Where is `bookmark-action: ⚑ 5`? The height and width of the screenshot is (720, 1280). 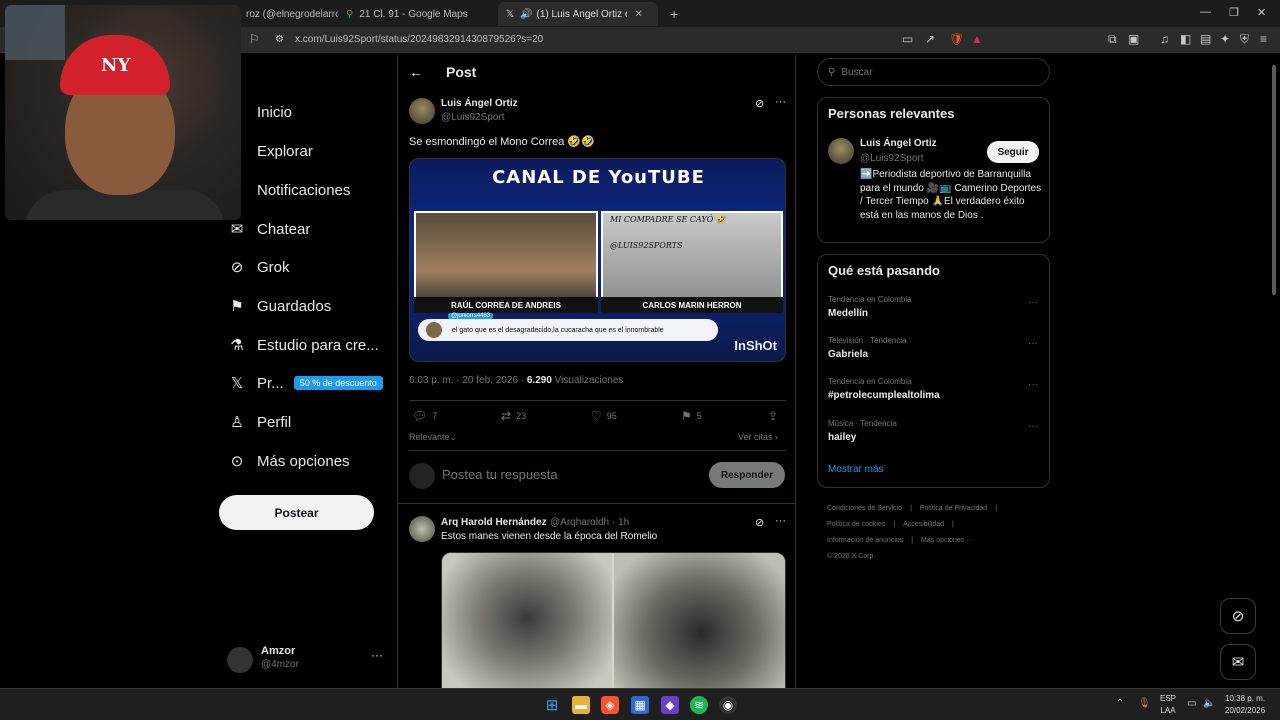 bookmark-action: ⚑ 5 is located at coordinates (691, 416).